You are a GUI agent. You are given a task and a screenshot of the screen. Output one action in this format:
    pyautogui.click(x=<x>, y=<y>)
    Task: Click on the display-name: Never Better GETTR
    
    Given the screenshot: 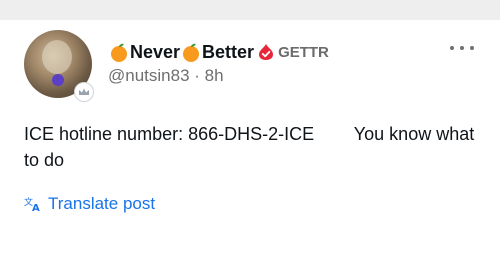 What is the action you would take?
    pyautogui.click(x=284, y=52)
    